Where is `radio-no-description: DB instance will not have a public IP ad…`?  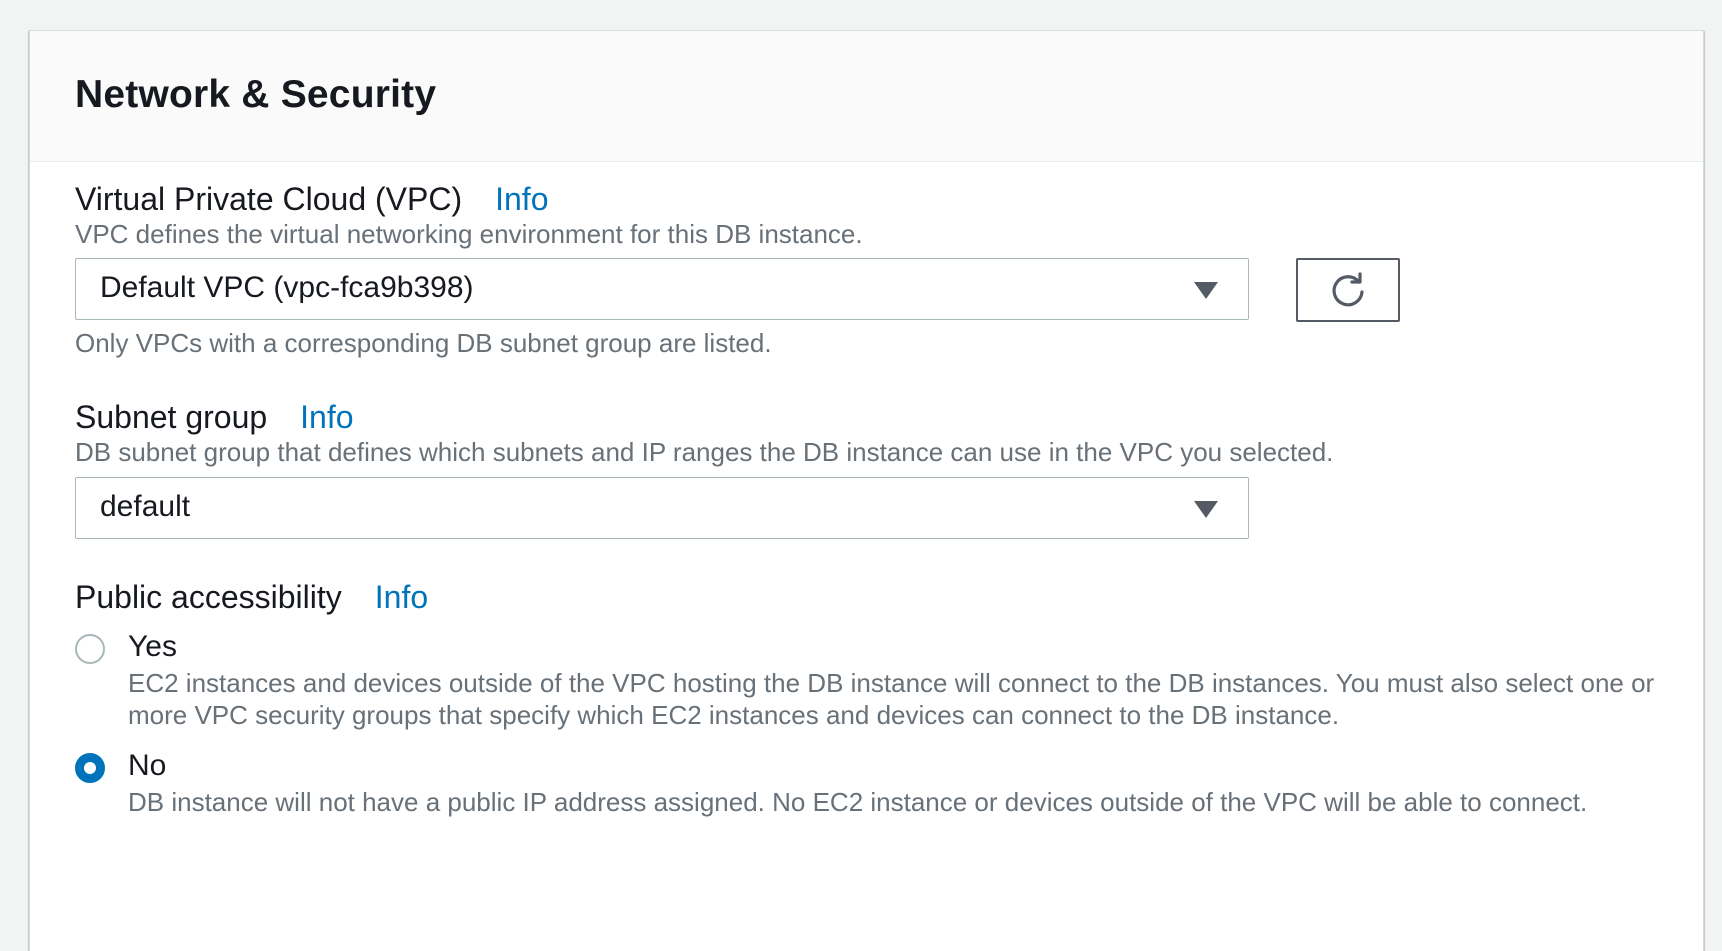 radio-no-description: DB instance will not have a public IP ad… is located at coordinates (858, 802).